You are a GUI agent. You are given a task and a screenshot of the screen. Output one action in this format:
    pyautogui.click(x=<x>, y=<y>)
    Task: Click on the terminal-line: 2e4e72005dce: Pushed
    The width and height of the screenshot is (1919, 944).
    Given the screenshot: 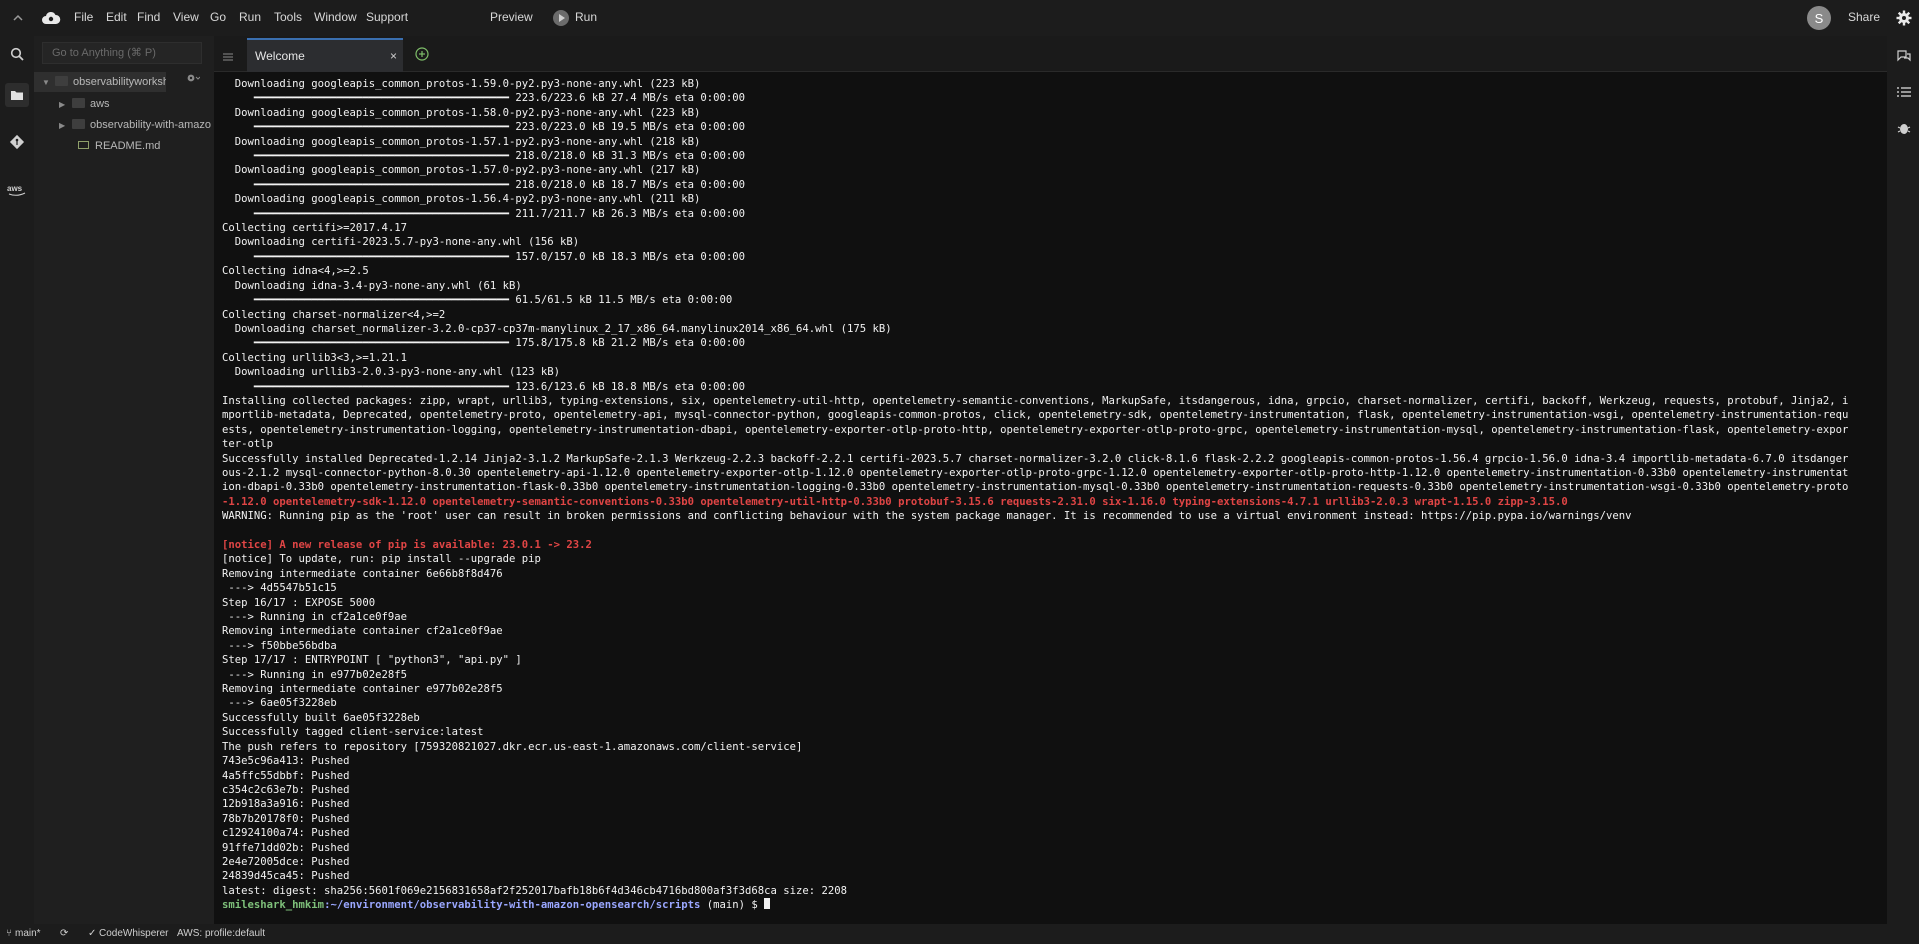 What is the action you would take?
    pyautogui.click(x=286, y=861)
    